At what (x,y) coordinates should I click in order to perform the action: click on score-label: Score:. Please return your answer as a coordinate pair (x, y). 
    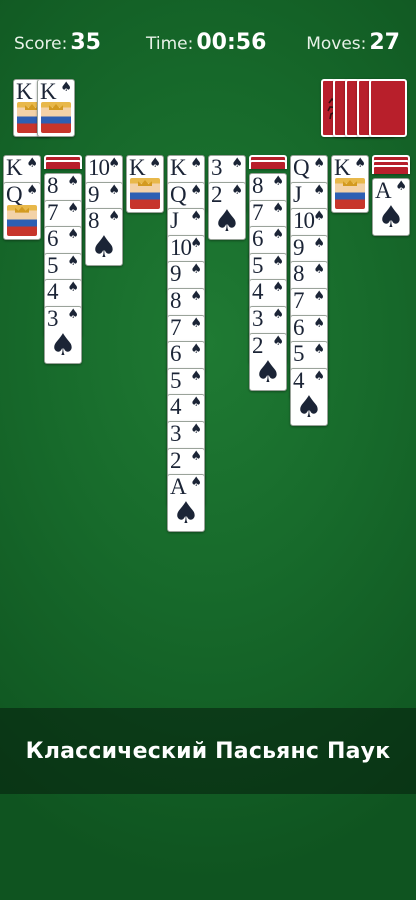
    Looking at the image, I should click on (41, 44).